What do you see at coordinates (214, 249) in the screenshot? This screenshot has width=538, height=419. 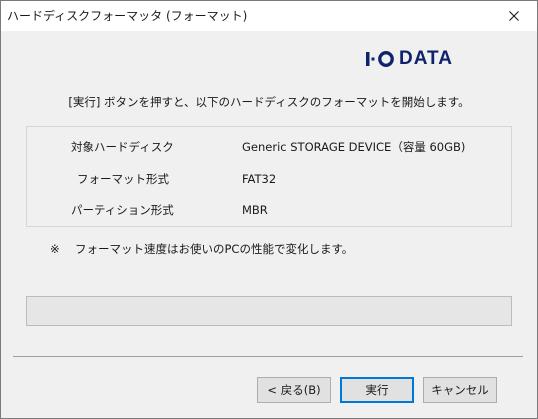 I see `note-text: フォーマット速度はお使いのPCの性能で変化します。` at bounding box center [214, 249].